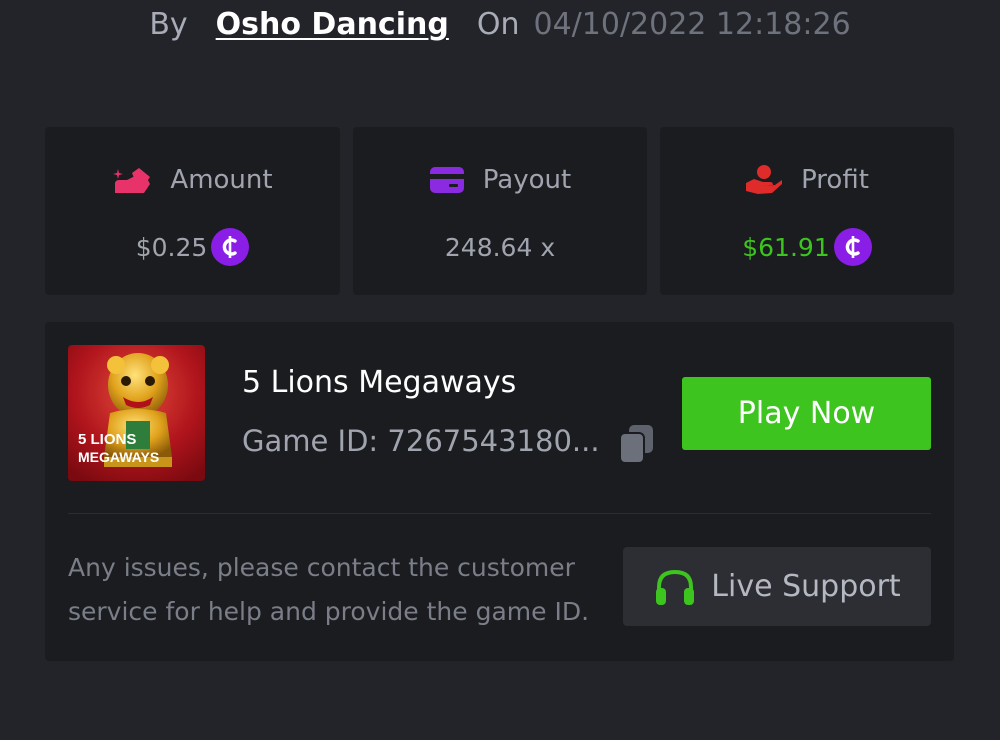  What do you see at coordinates (168, 24) in the screenshot?
I see `by-label: By` at bounding box center [168, 24].